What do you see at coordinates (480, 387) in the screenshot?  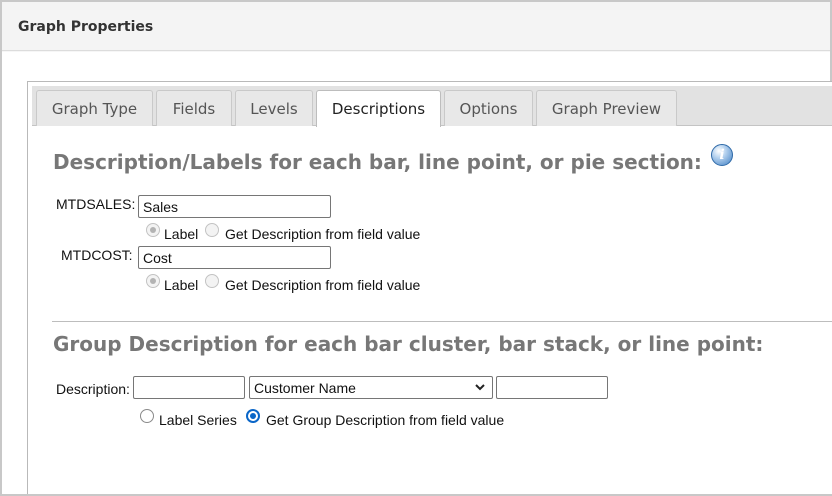 I see `chevron-down-icon` at bounding box center [480, 387].